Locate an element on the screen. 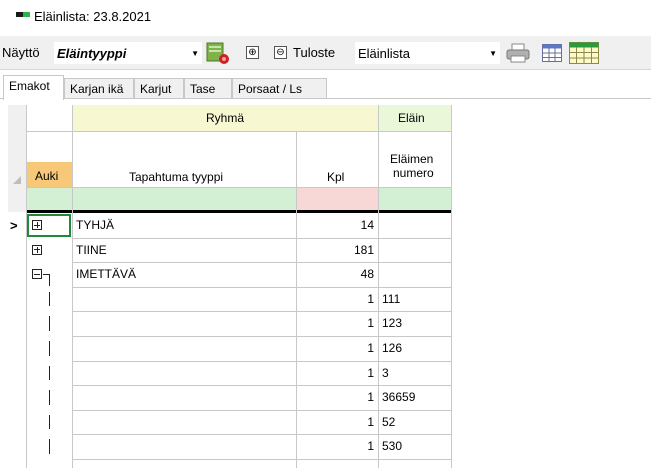 The image size is (651, 468). title-bar: Eläinlista: 23.8.2021 is located at coordinates (325, 17).